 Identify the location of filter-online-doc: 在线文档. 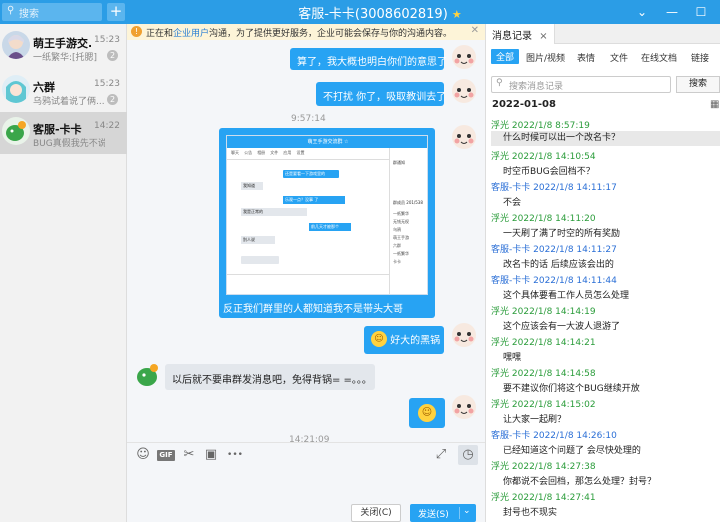
(659, 57).